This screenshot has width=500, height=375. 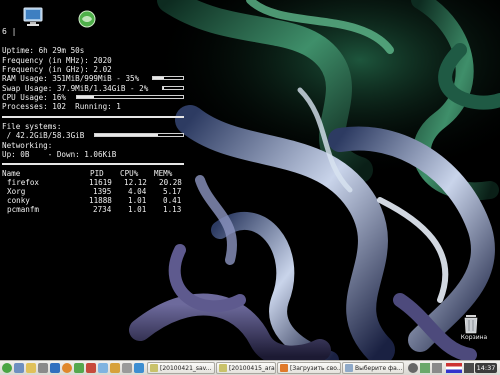 What do you see at coordinates (71, 78) in the screenshot?
I see `ram-usage-text: RAM Usage: 351MiB/999MiB - 35%` at bounding box center [71, 78].